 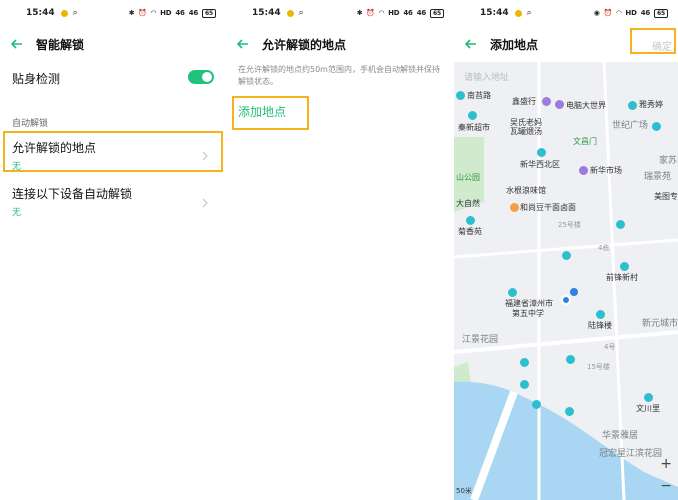 What do you see at coordinates (548, 207) in the screenshot?
I see `map-label: 和尚豆干面卤面` at bounding box center [548, 207].